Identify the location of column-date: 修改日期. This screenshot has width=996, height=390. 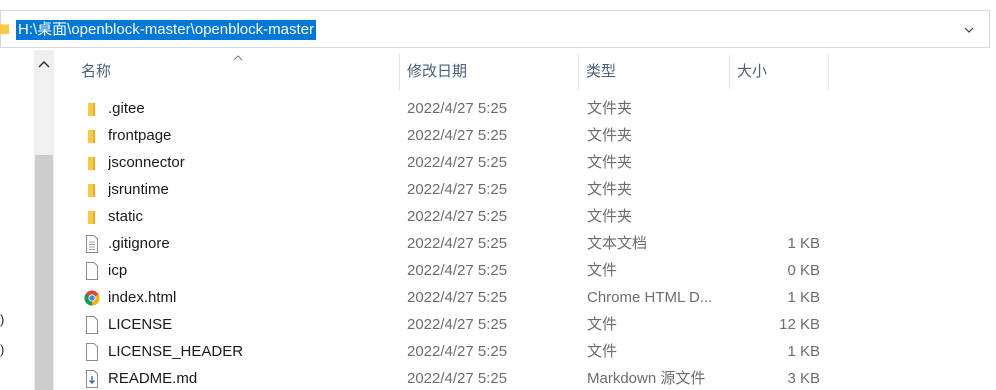
(489, 72).